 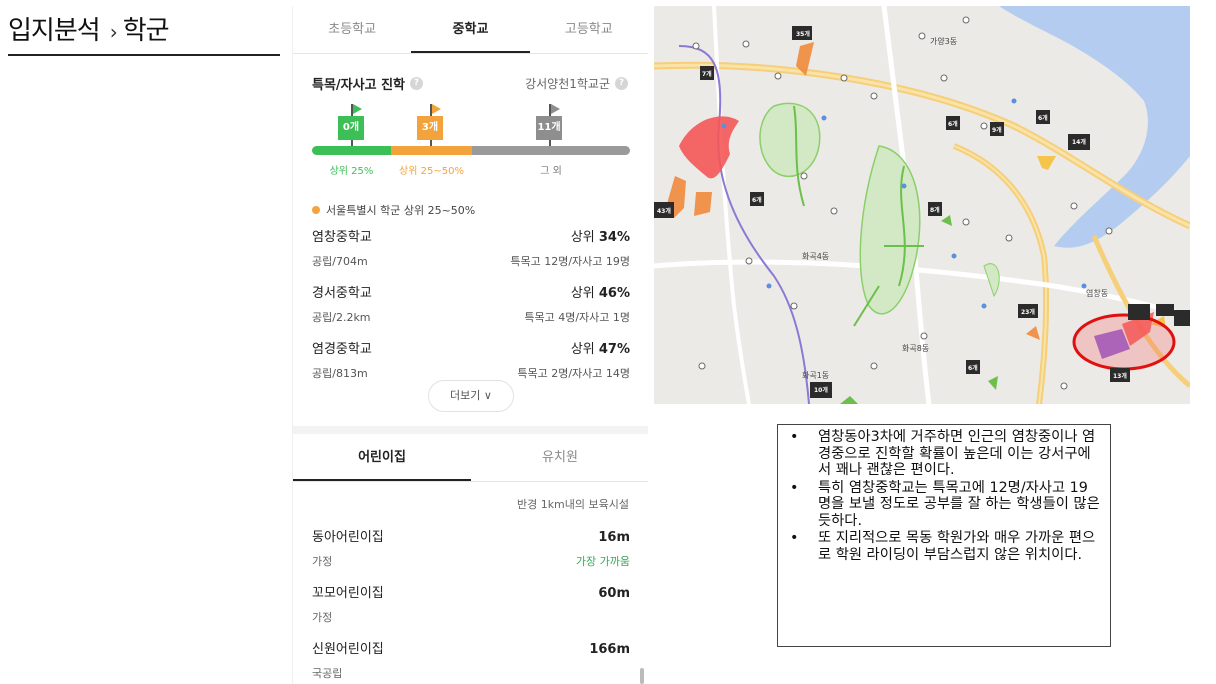 I want to click on school-name: 경서중학교, so click(x=342, y=293).